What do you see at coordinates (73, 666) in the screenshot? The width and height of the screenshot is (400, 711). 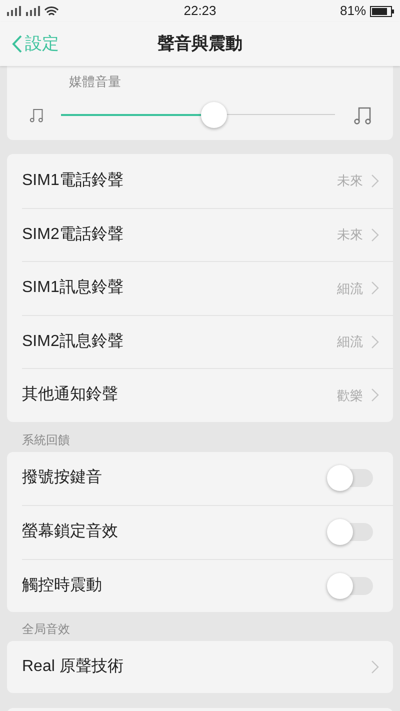 I see `row-label: Real 原聲技術` at bounding box center [73, 666].